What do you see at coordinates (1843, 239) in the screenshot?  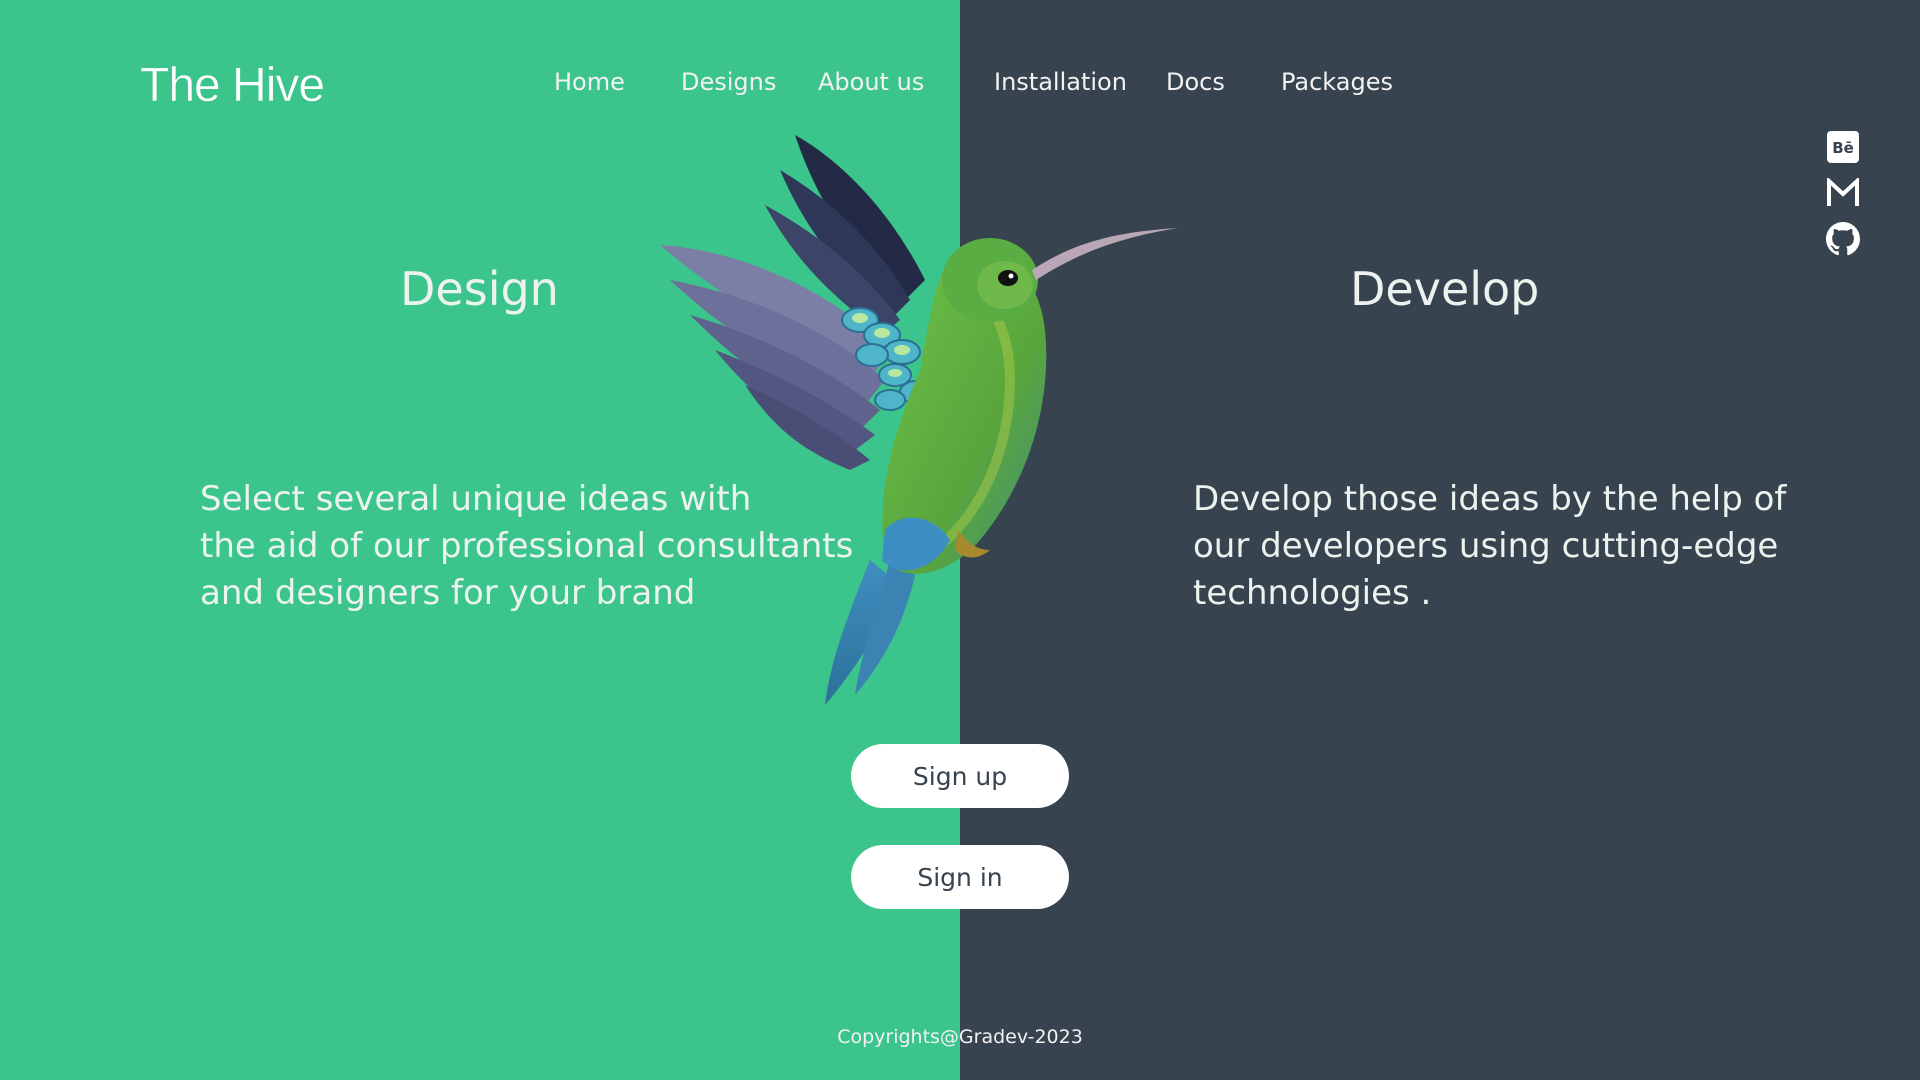 I see `github-icon` at bounding box center [1843, 239].